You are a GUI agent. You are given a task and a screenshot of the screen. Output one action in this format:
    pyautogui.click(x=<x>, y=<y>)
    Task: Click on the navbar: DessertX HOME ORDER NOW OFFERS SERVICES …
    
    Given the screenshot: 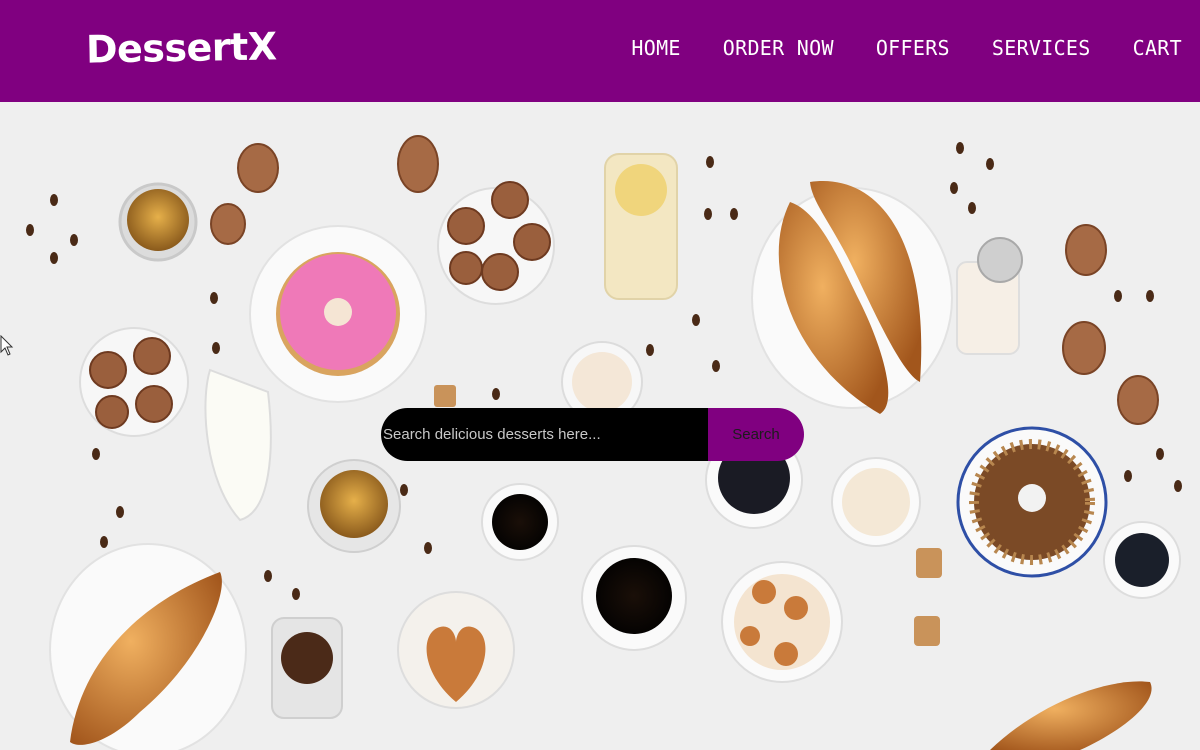 What is the action you would take?
    pyautogui.click(x=600, y=51)
    